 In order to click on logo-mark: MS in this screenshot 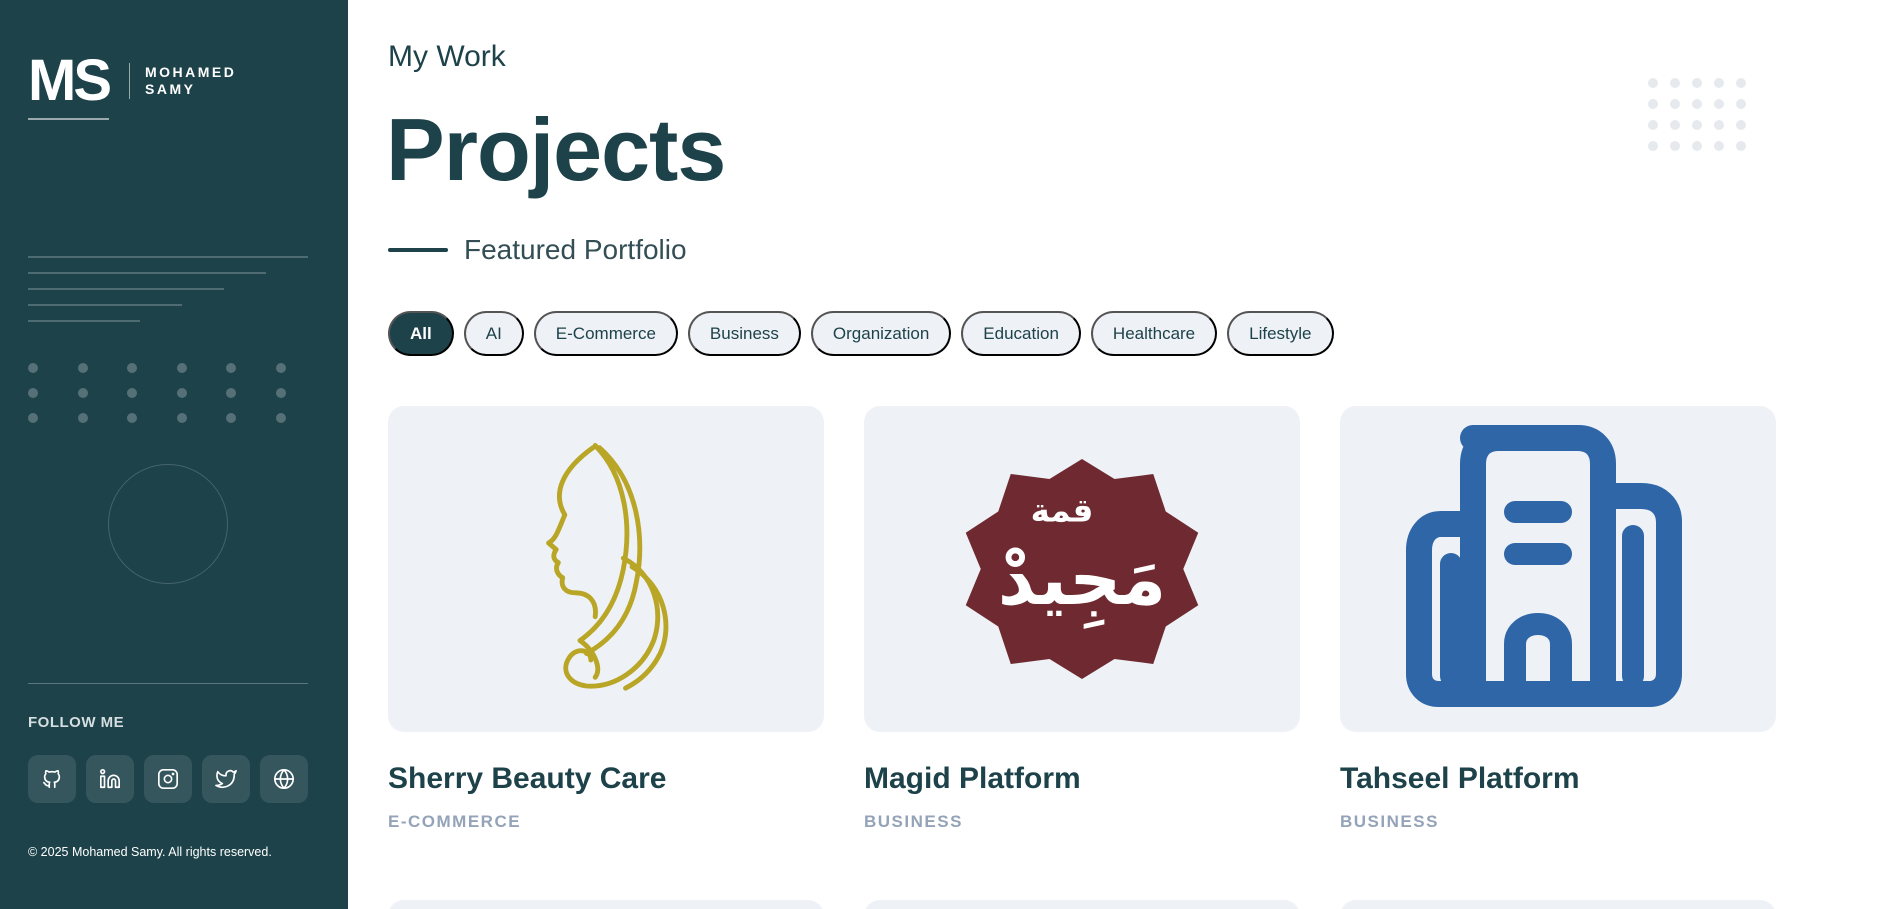, I will do `click(70, 86)`.